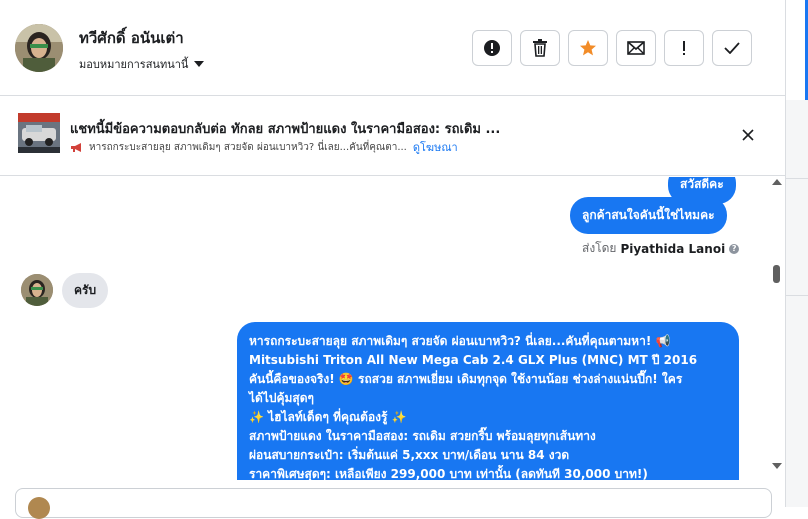 Image resolution: width=808 pixels, height=519 pixels. Describe the element at coordinates (85, 290) in the screenshot. I see `message-bubble-incoming: ครับ` at that location.